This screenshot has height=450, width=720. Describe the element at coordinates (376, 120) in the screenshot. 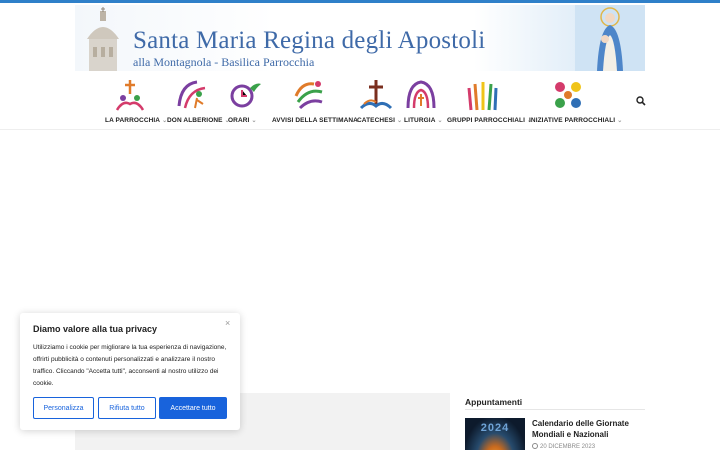

I see `nav-label-catechesi: CATECHESI` at that location.